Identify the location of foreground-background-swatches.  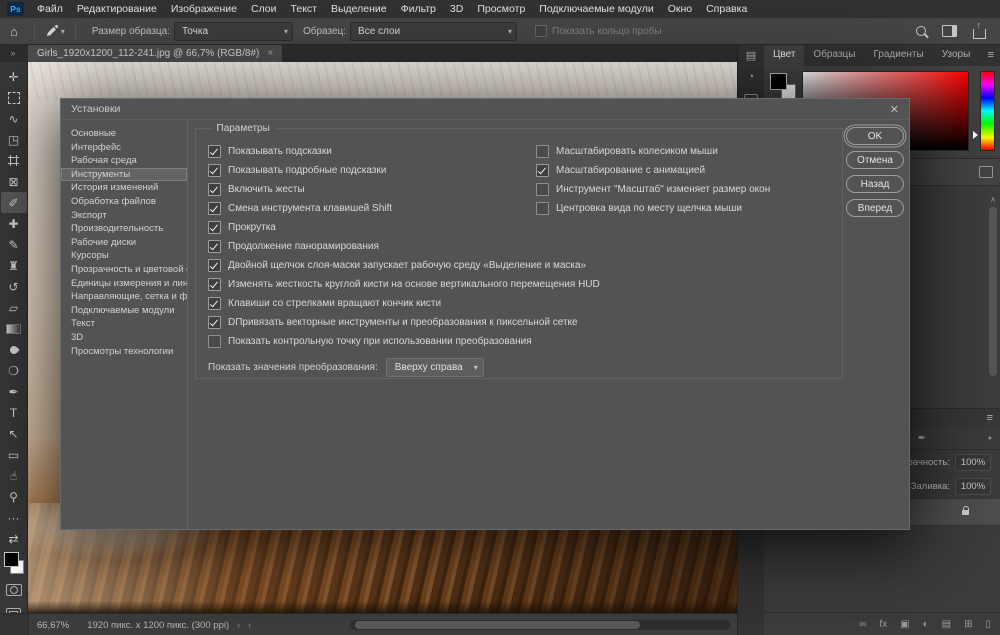
(14, 563).